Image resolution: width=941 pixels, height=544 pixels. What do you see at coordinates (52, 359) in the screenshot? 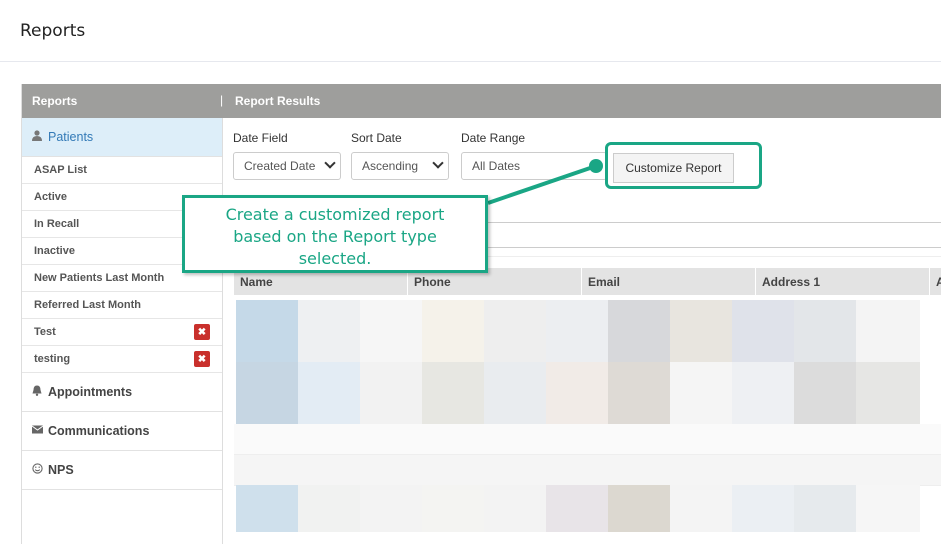
I see `sidebar-item-label: testing` at bounding box center [52, 359].